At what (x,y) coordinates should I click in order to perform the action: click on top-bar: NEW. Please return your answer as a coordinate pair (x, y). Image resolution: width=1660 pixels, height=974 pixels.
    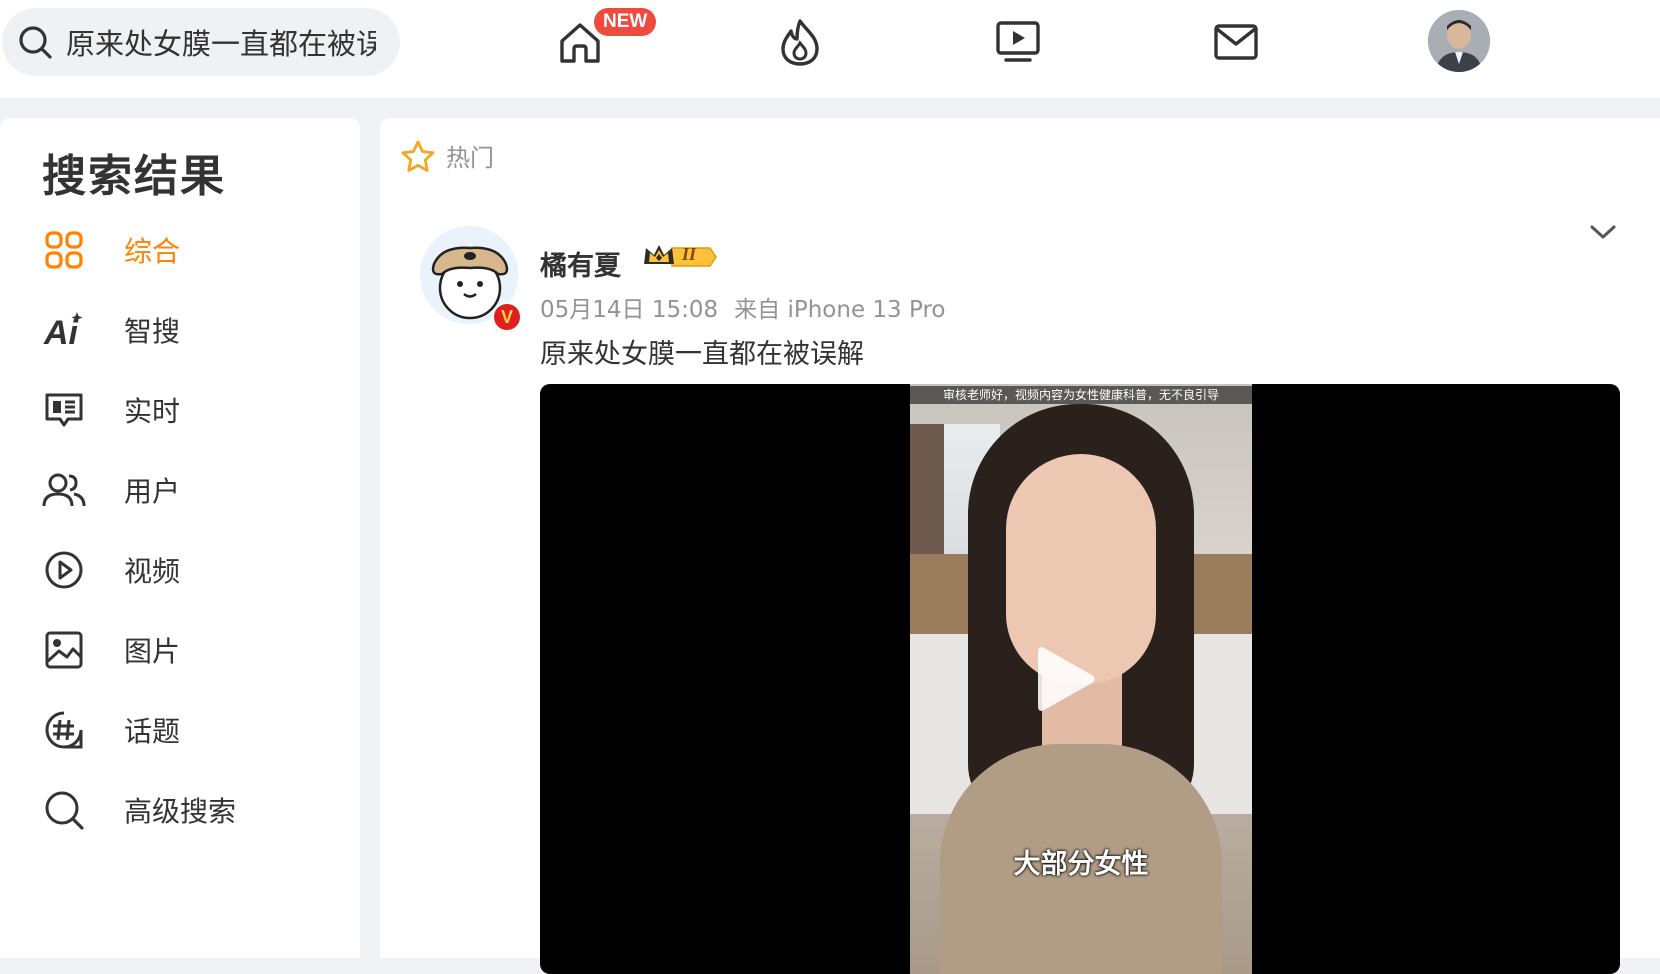
    Looking at the image, I should click on (830, 49).